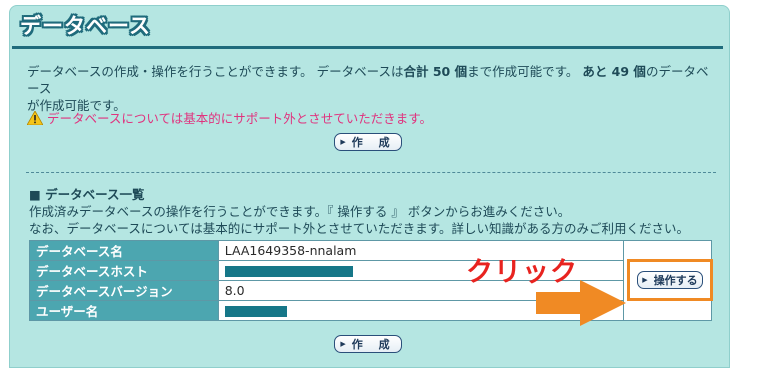 This screenshot has width=780, height=368. I want to click on redacted-host, so click(288, 271).